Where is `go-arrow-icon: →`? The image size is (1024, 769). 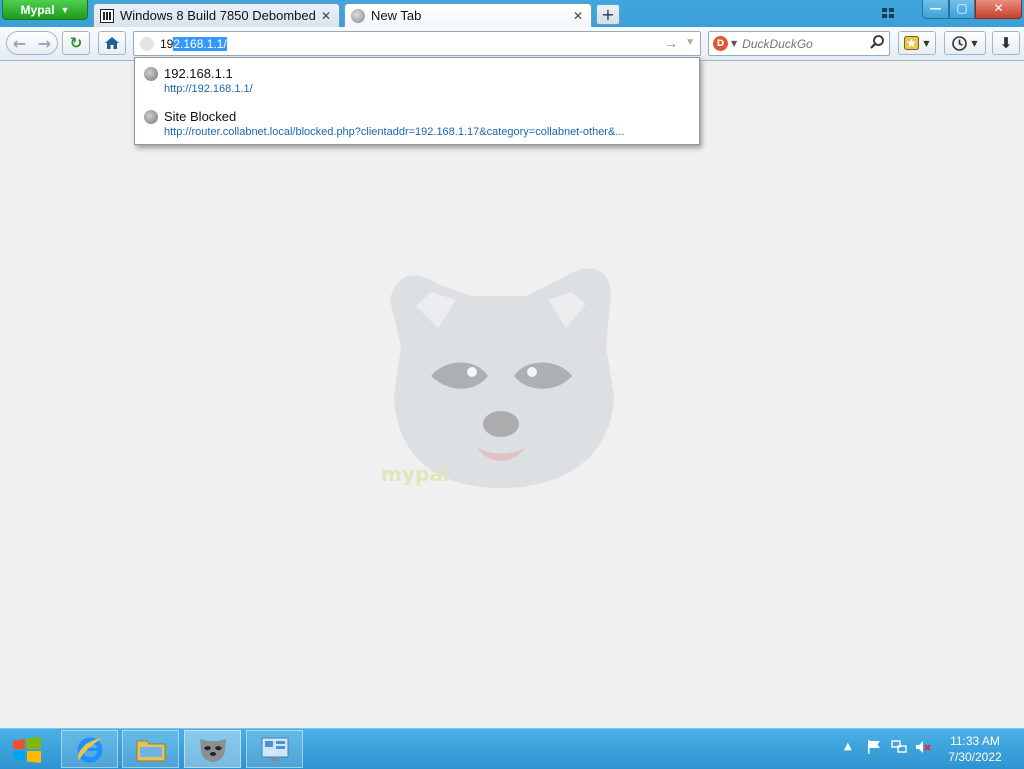
go-arrow-icon: → is located at coordinates (671, 43).